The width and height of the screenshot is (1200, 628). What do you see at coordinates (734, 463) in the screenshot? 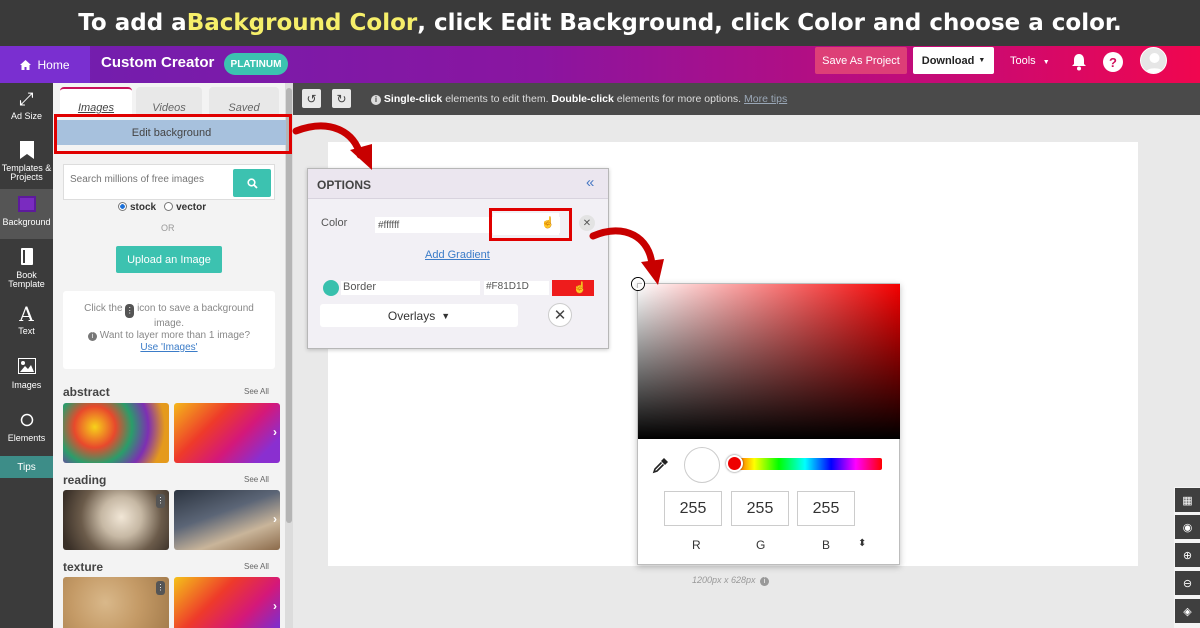
I see `hue-handle` at bounding box center [734, 463].